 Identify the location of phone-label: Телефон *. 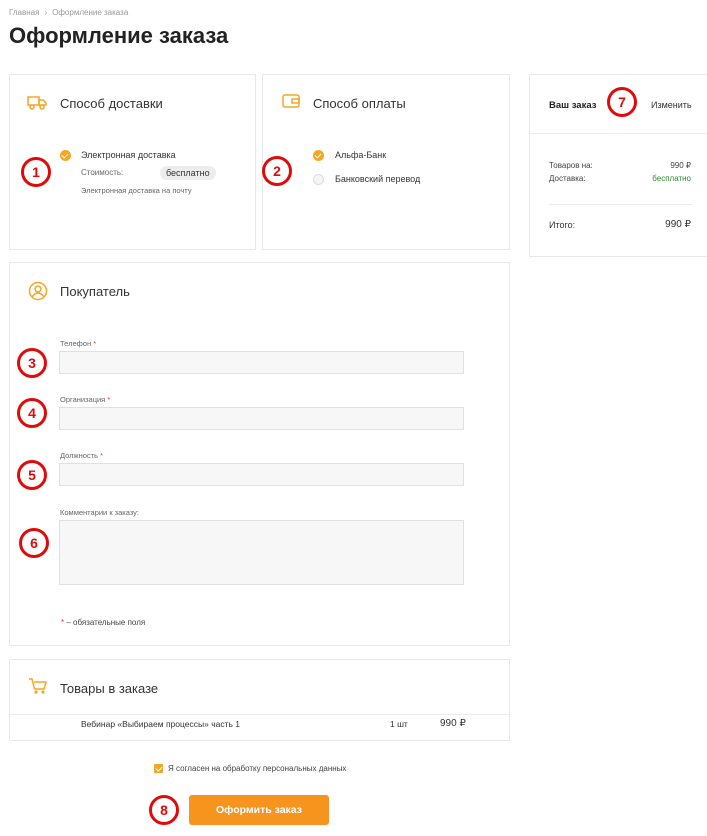
(78, 343).